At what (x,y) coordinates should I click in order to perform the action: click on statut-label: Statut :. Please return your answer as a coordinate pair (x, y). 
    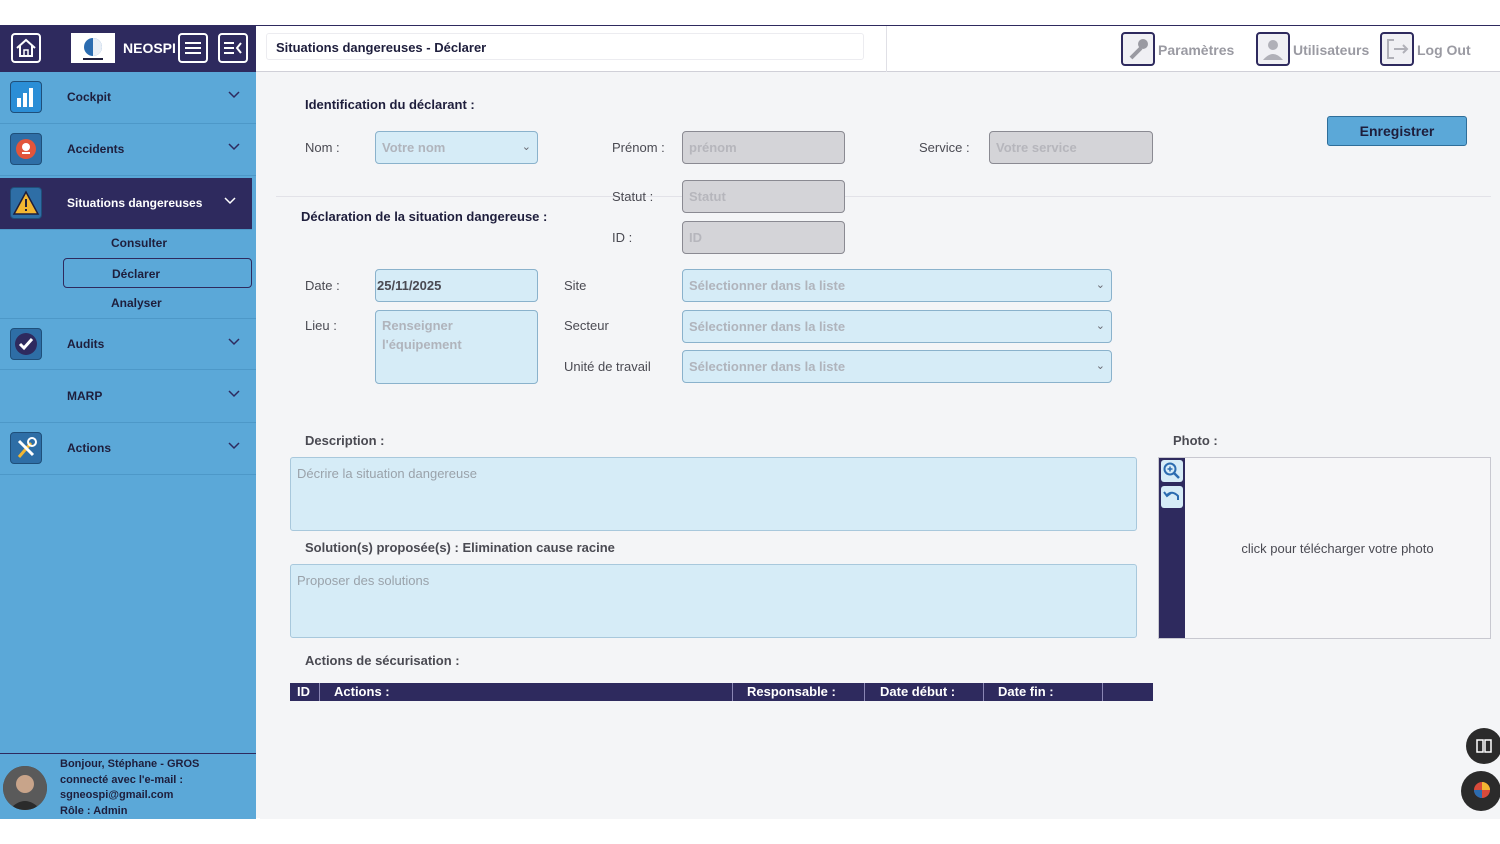
    Looking at the image, I should click on (633, 196).